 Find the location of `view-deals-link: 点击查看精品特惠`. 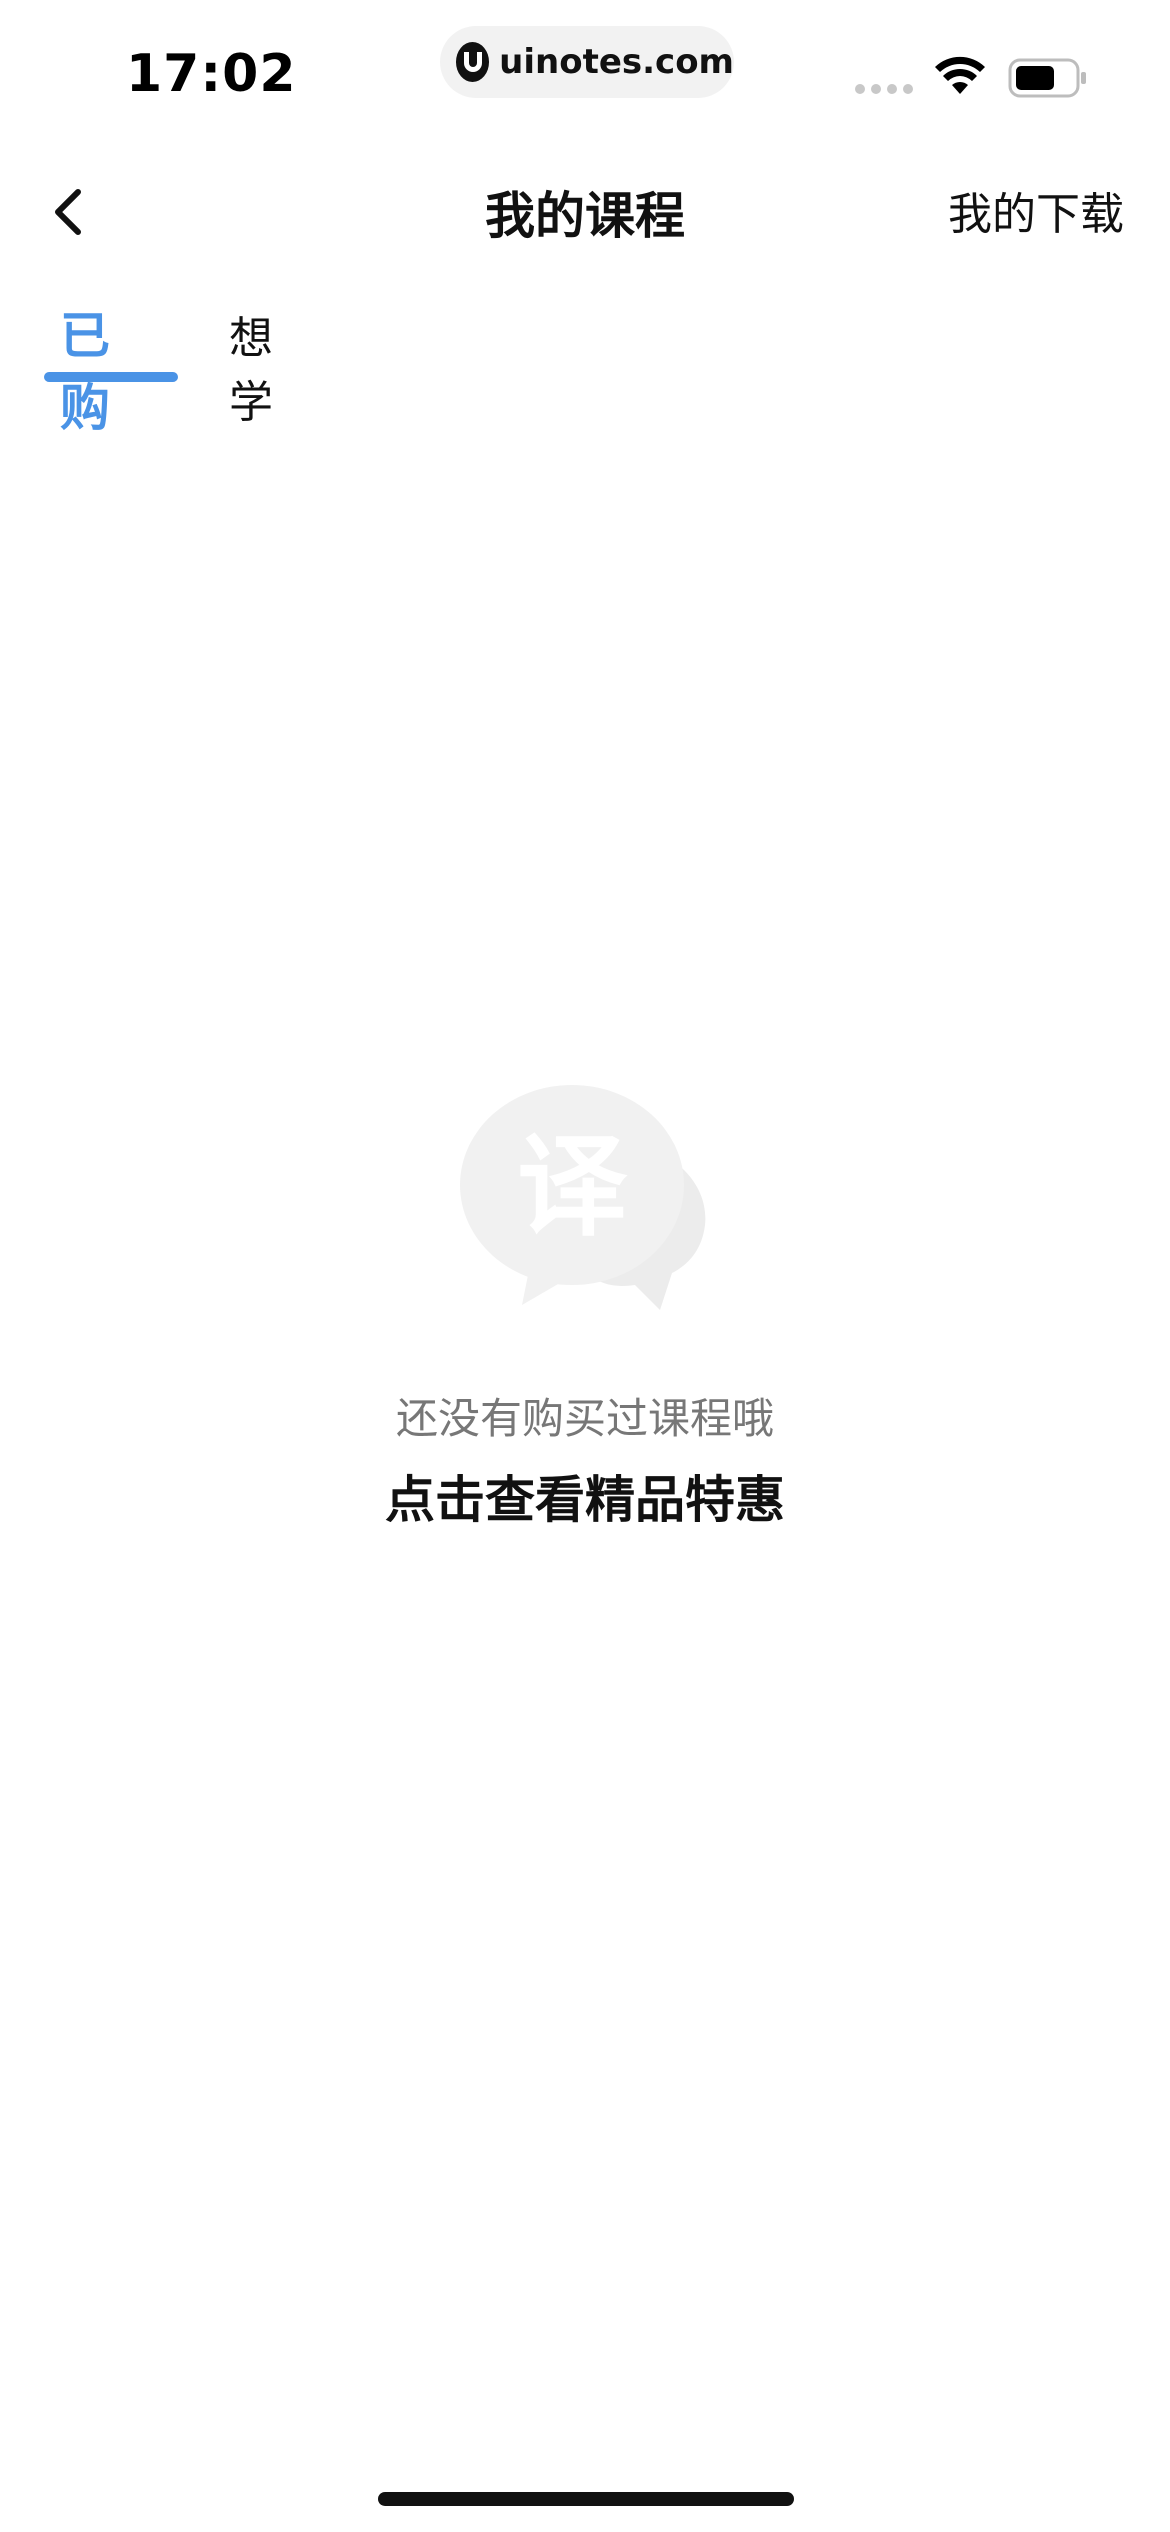

view-deals-link: 点击查看精品特惠 is located at coordinates (585, 1496).